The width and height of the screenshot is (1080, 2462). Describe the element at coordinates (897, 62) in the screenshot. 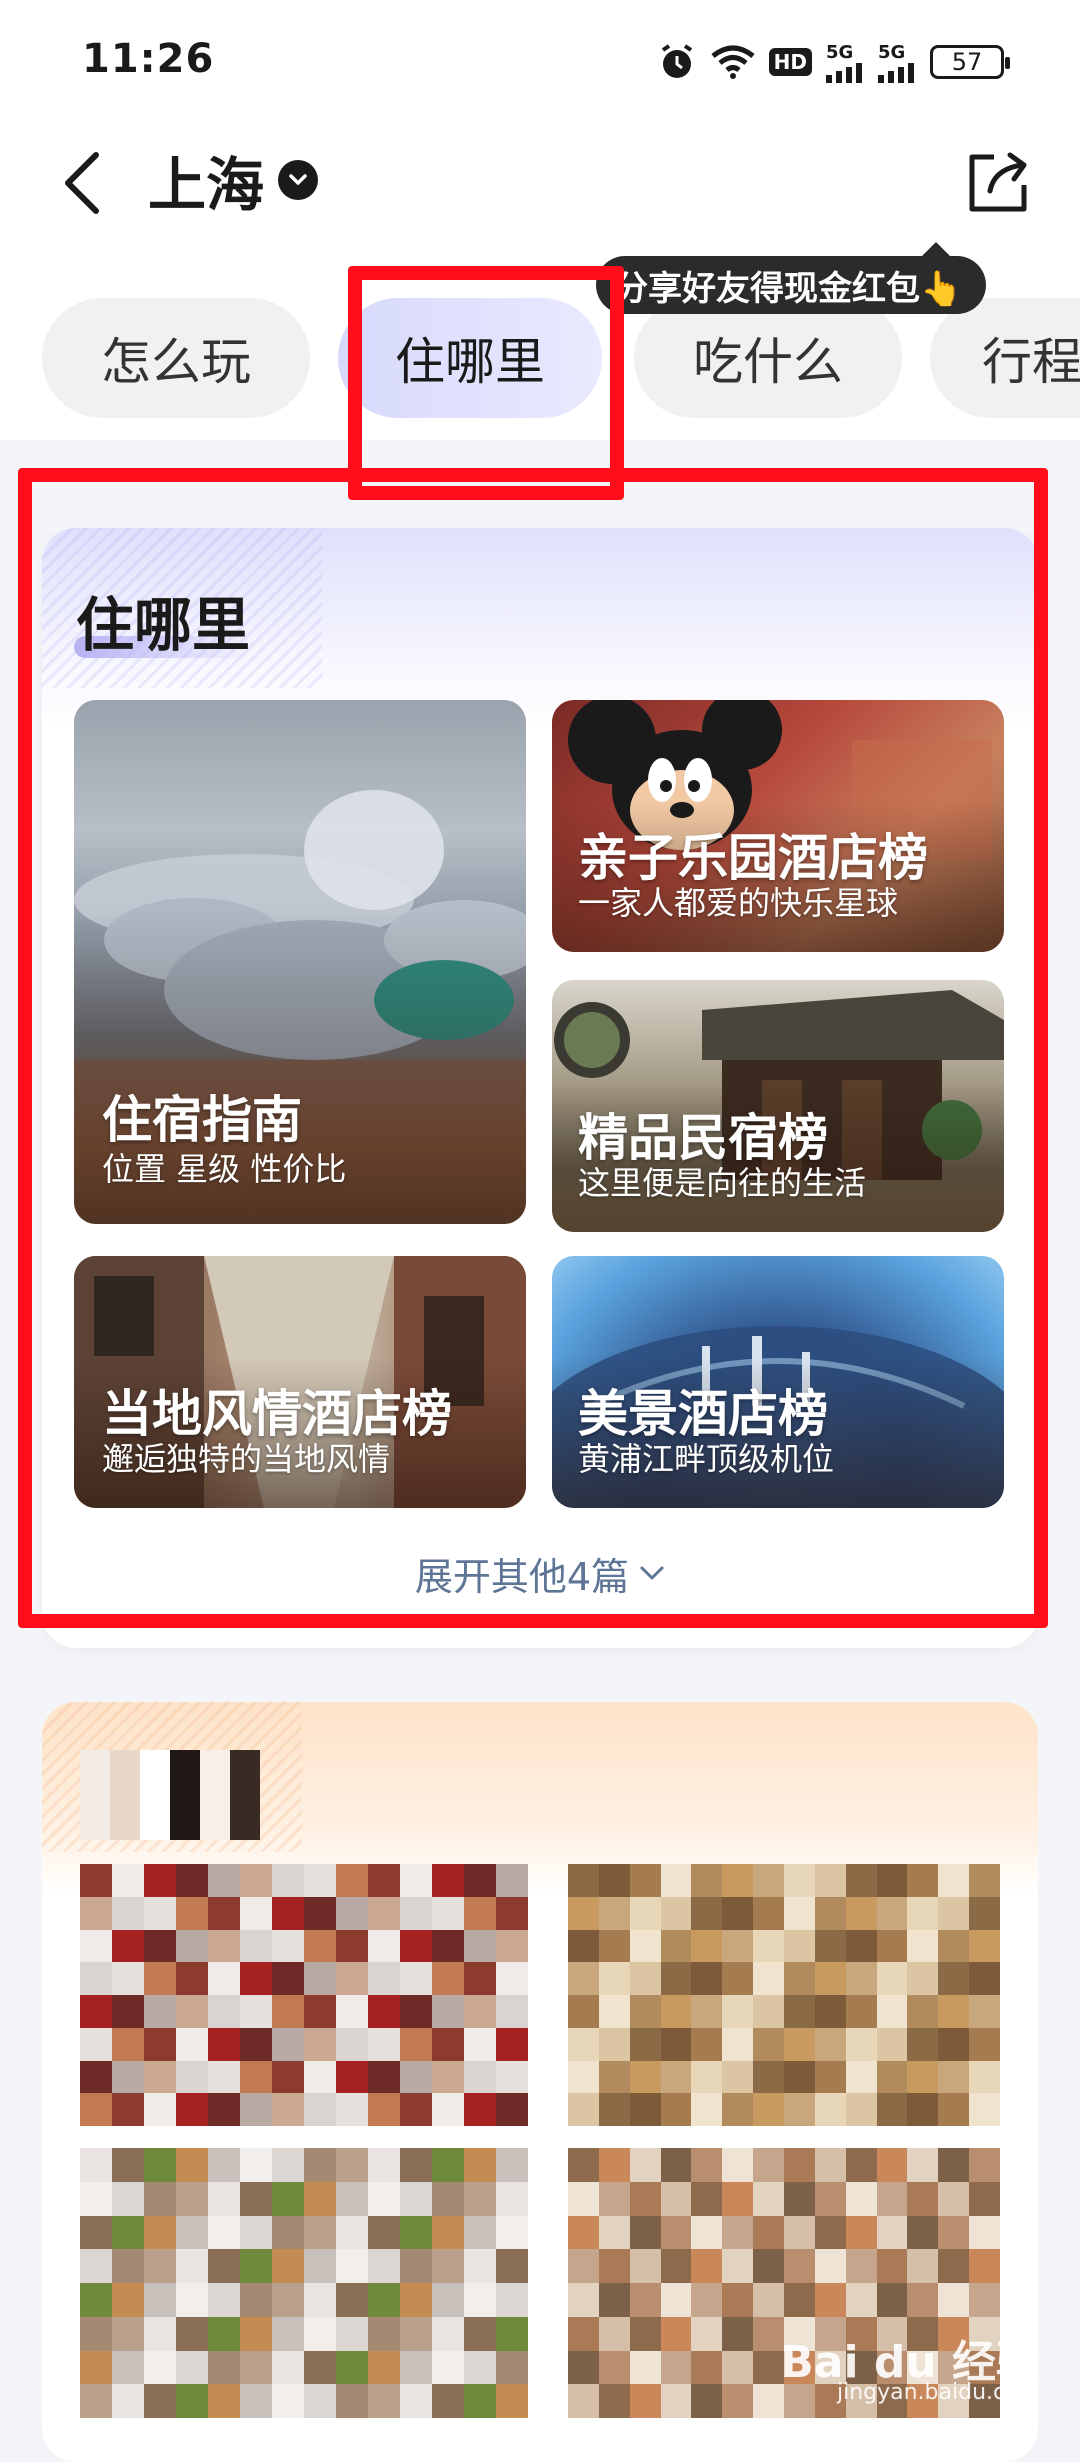

I see `signal-icon-2: 5G` at that location.